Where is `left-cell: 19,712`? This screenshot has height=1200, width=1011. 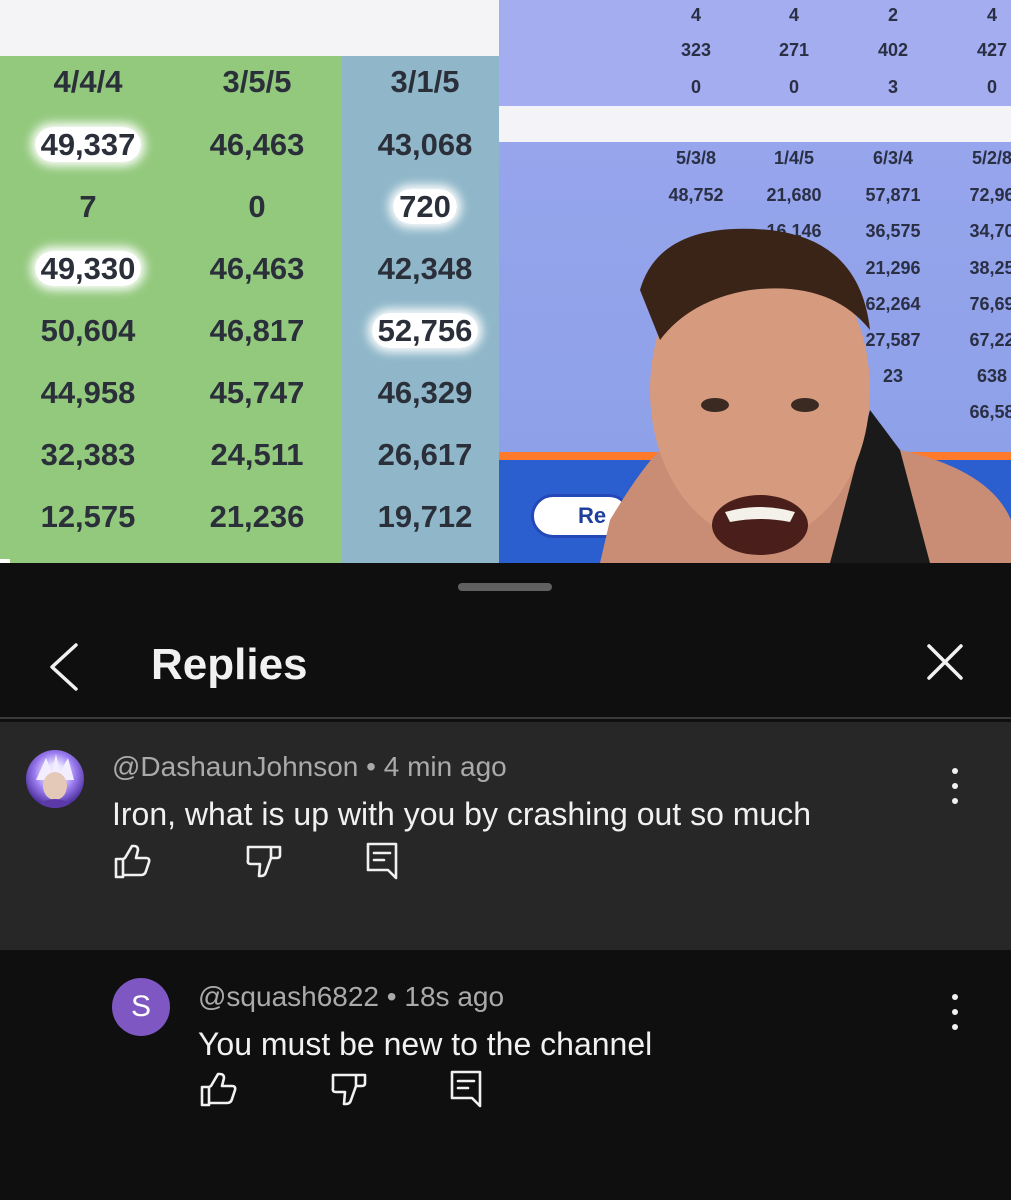 left-cell: 19,712 is located at coordinates (425, 516).